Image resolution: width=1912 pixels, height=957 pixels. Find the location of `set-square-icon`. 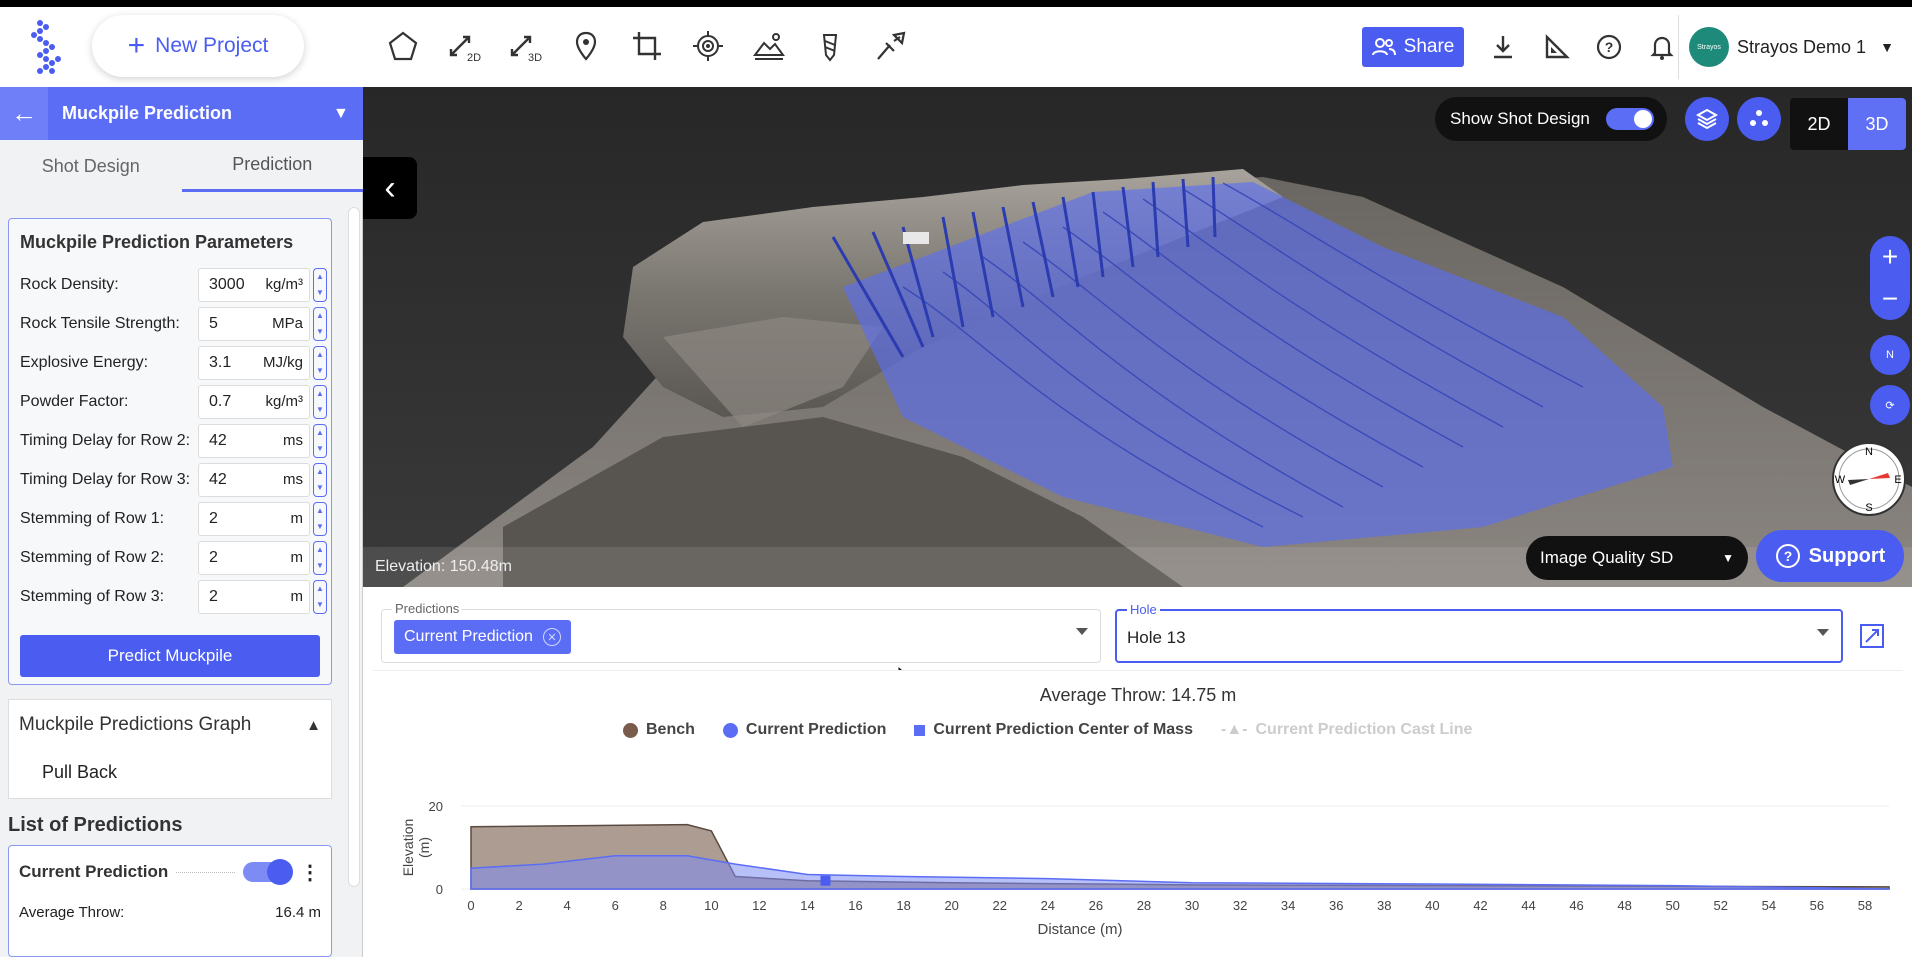

set-square-icon is located at coordinates (1555, 47).